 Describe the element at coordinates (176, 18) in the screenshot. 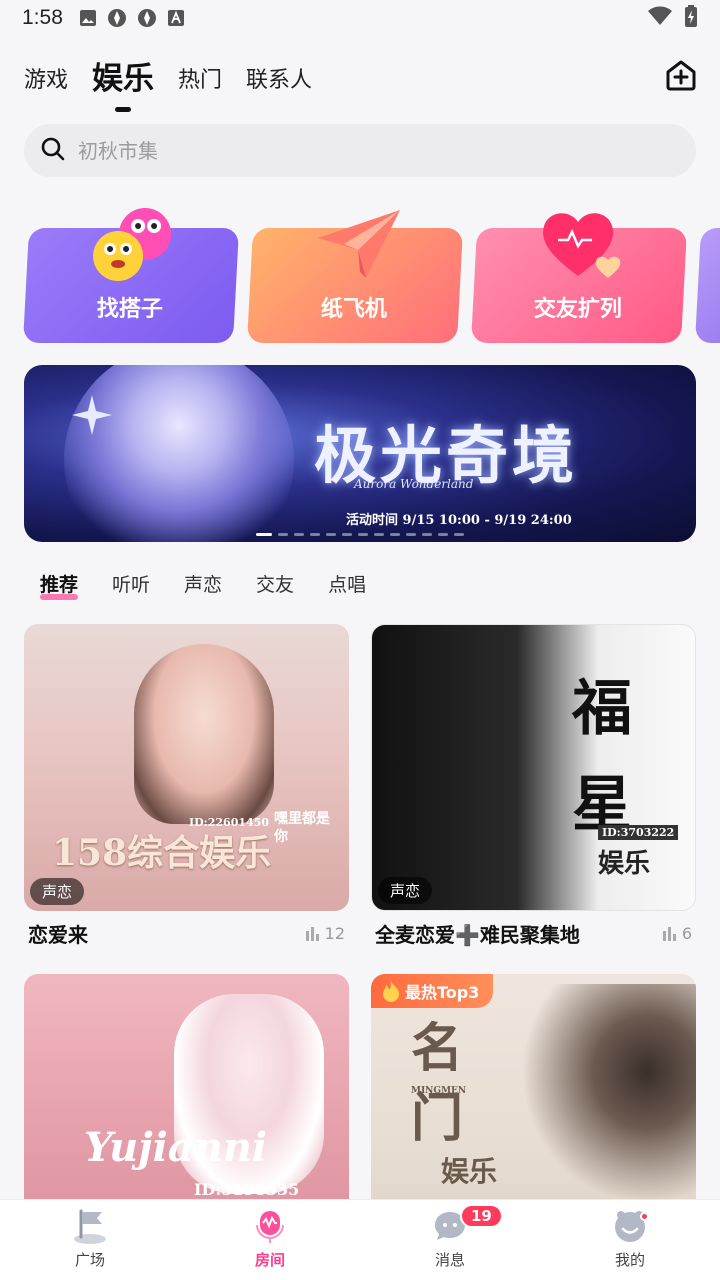

I see `text-icon` at that location.